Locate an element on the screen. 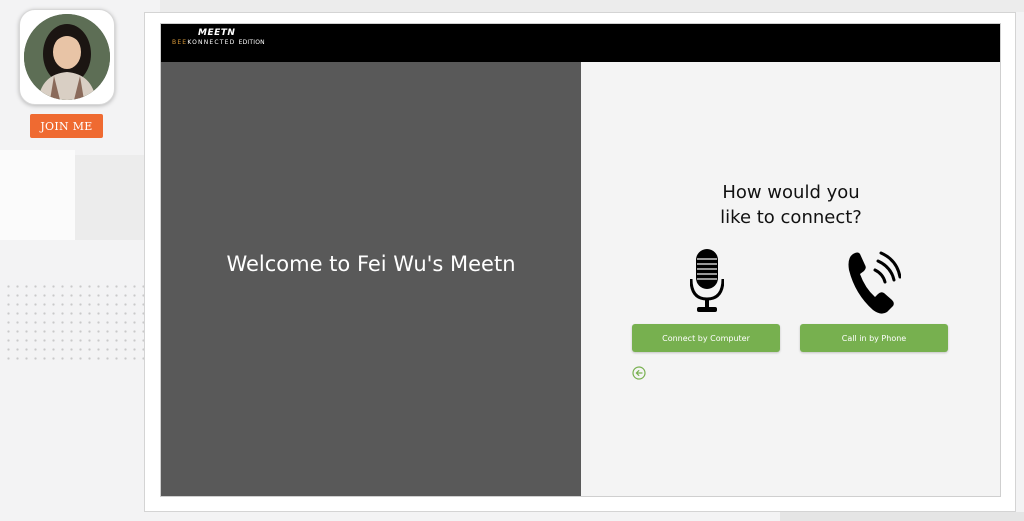 Image resolution: width=1024 pixels, height=521 pixels. phone-icon is located at coordinates (874, 283).